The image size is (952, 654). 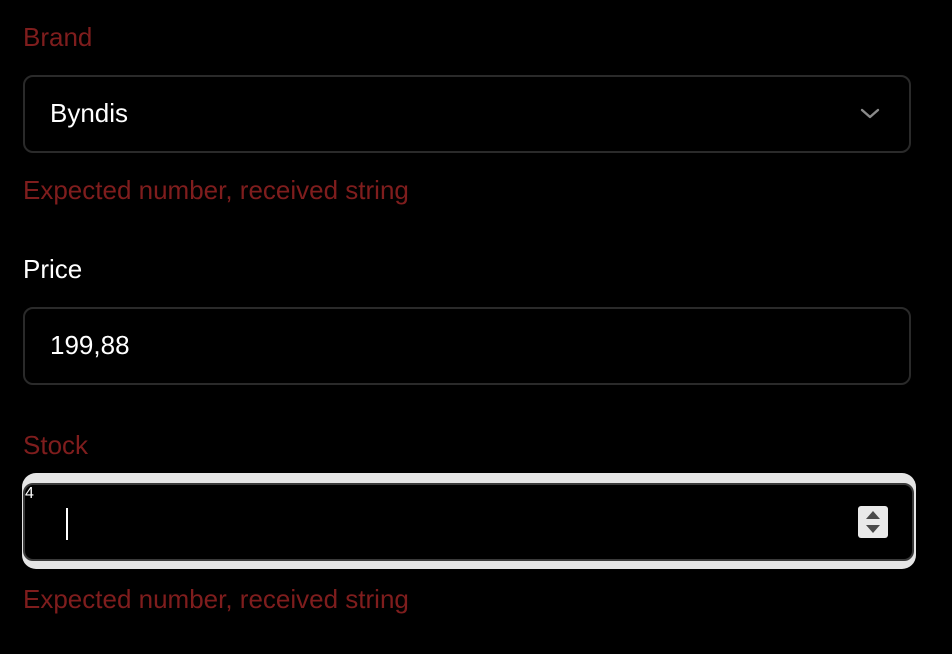 I want to click on stock-input: 4, so click(x=468, y=522).